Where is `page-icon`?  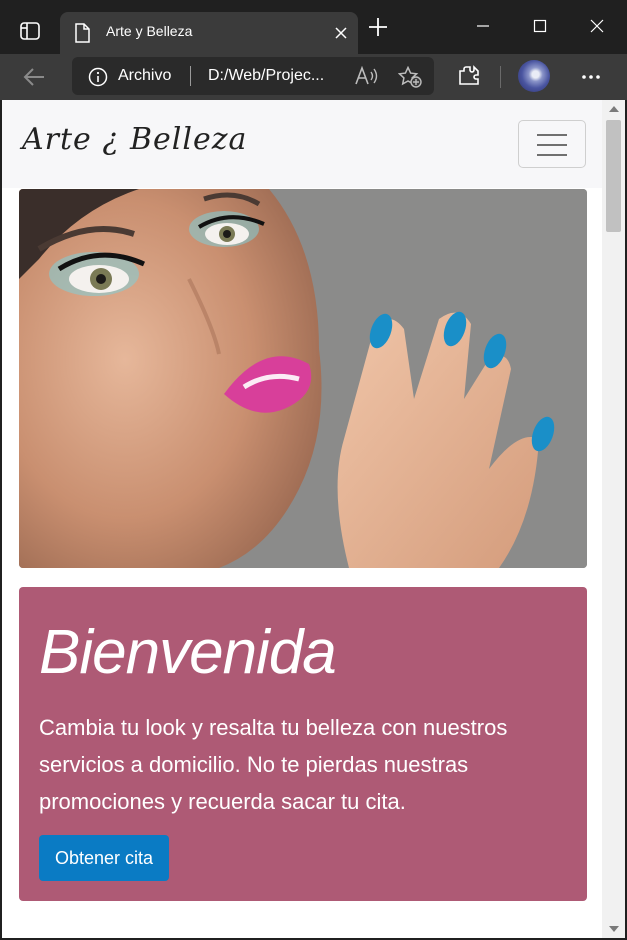 page-icon is located at coordinates (82, 35).